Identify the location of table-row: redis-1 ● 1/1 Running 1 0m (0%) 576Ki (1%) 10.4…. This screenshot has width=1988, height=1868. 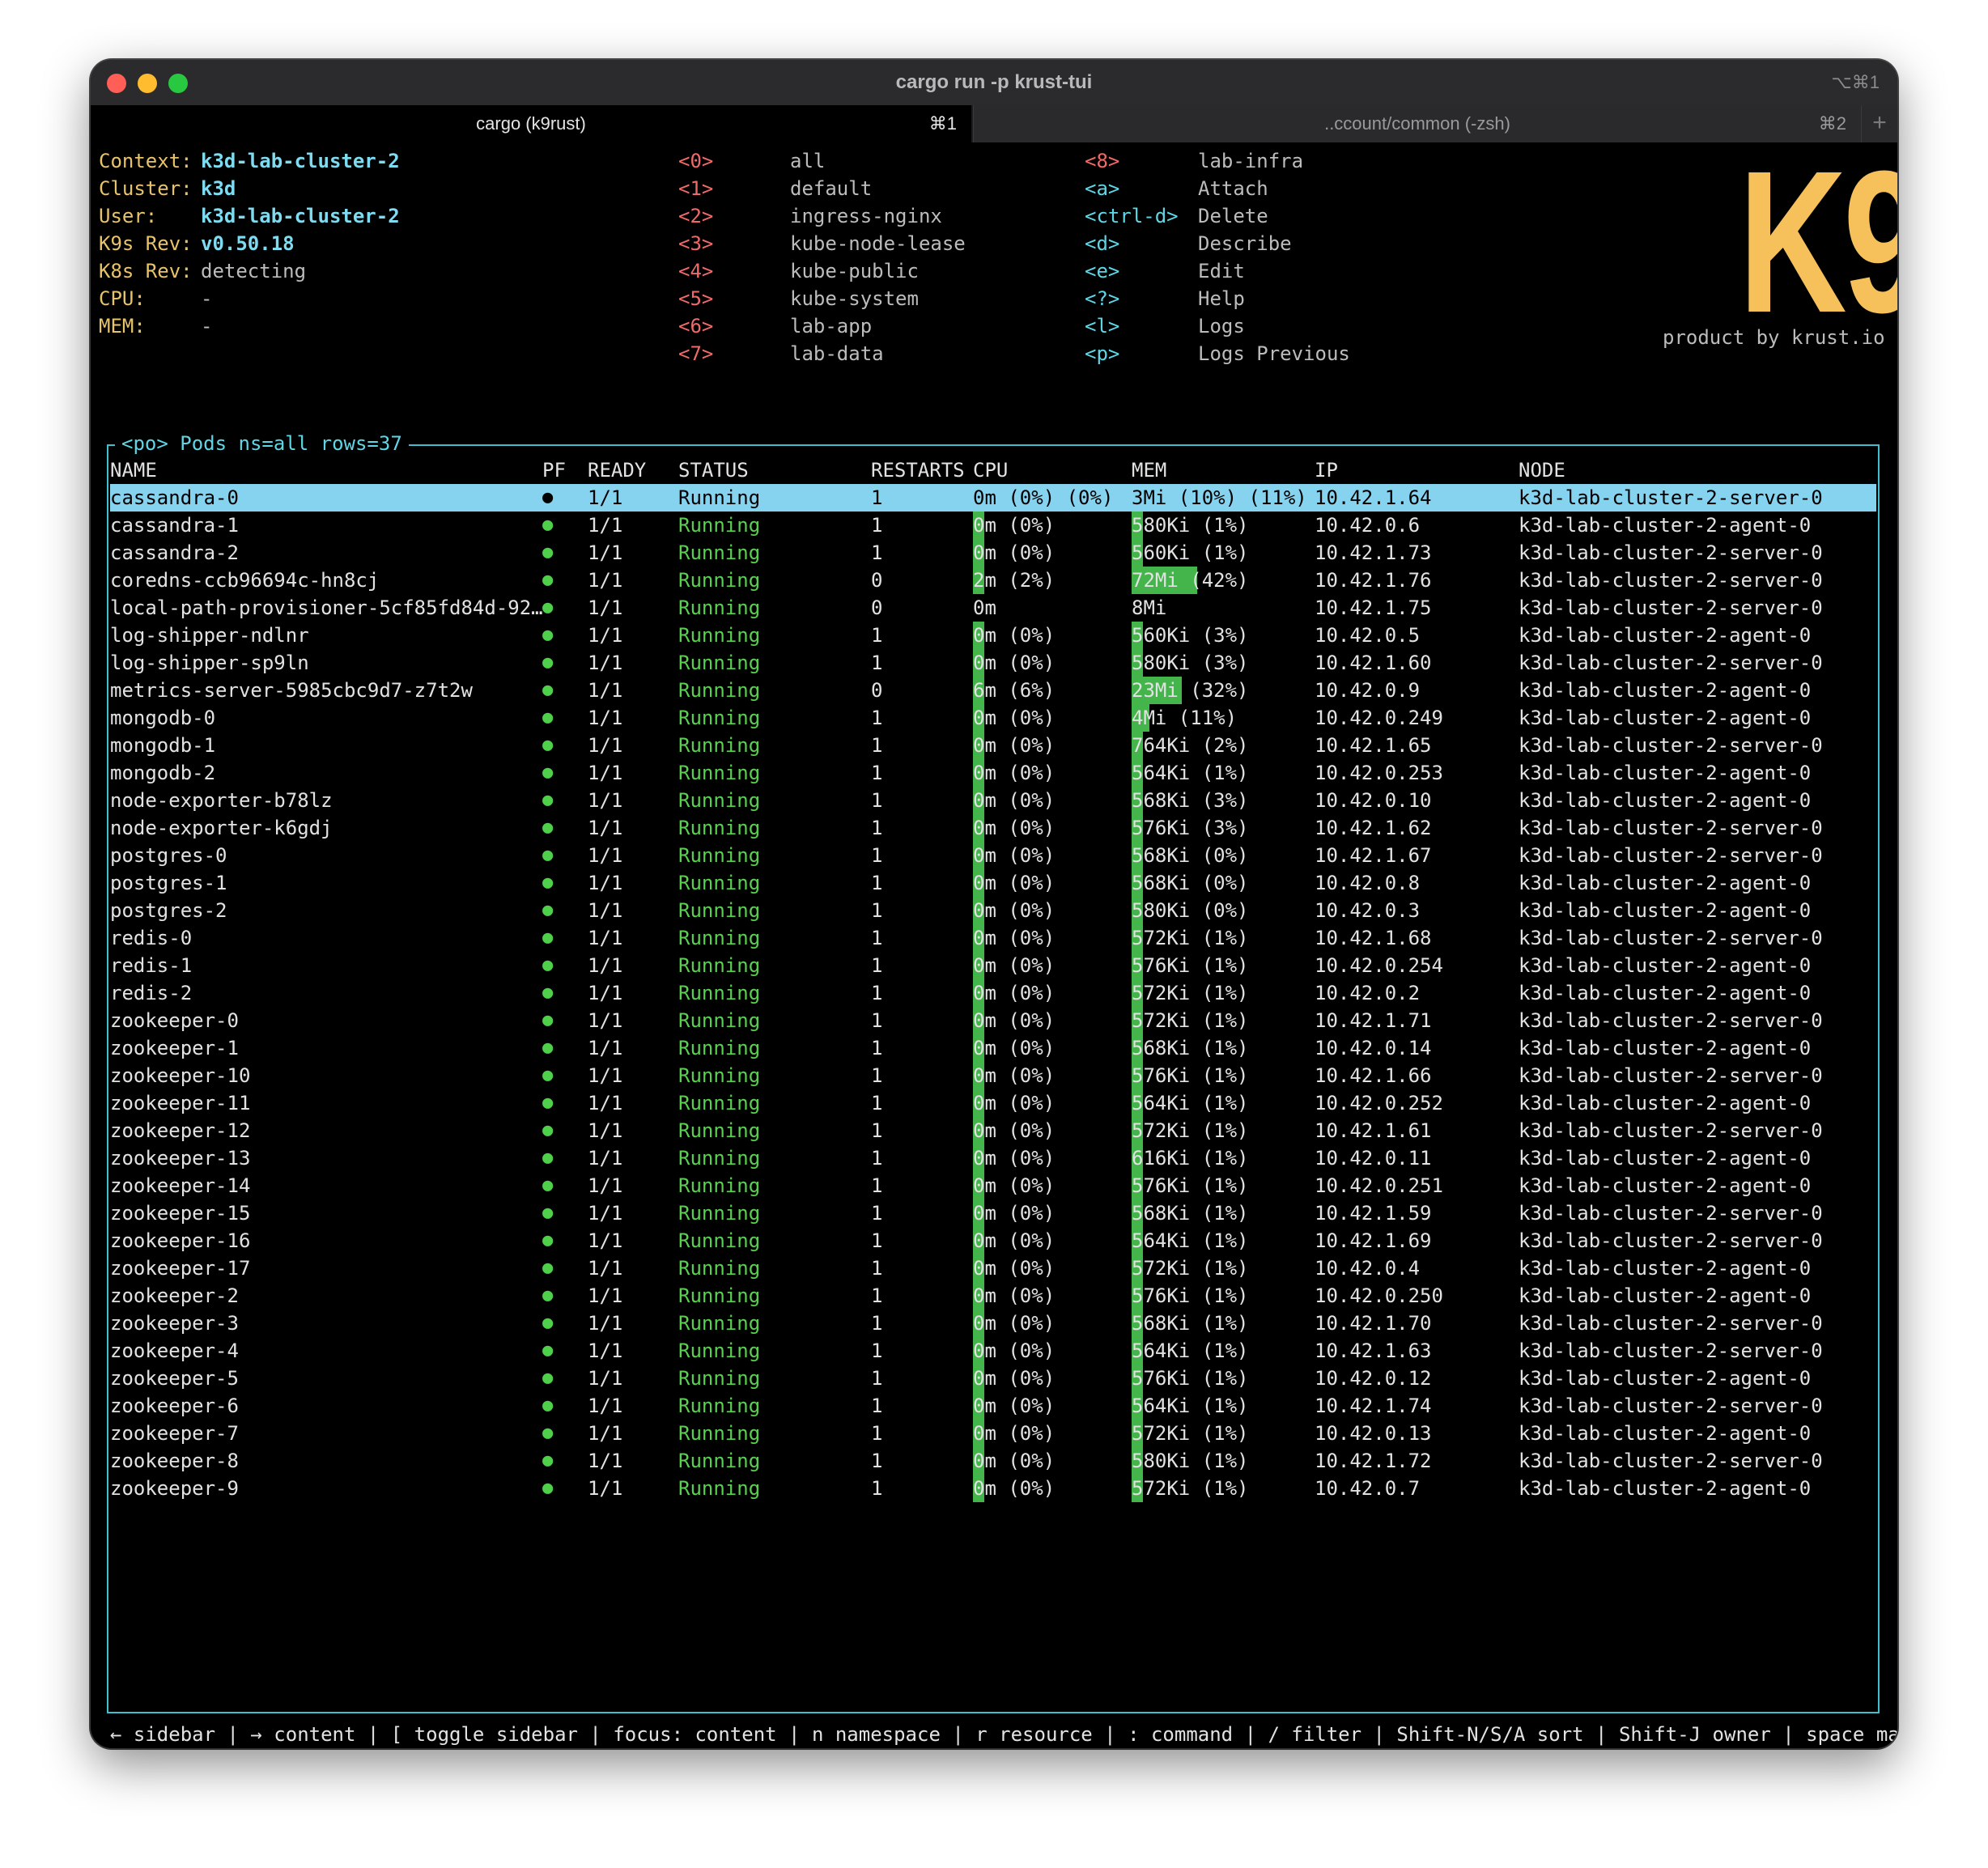
(993, 965).